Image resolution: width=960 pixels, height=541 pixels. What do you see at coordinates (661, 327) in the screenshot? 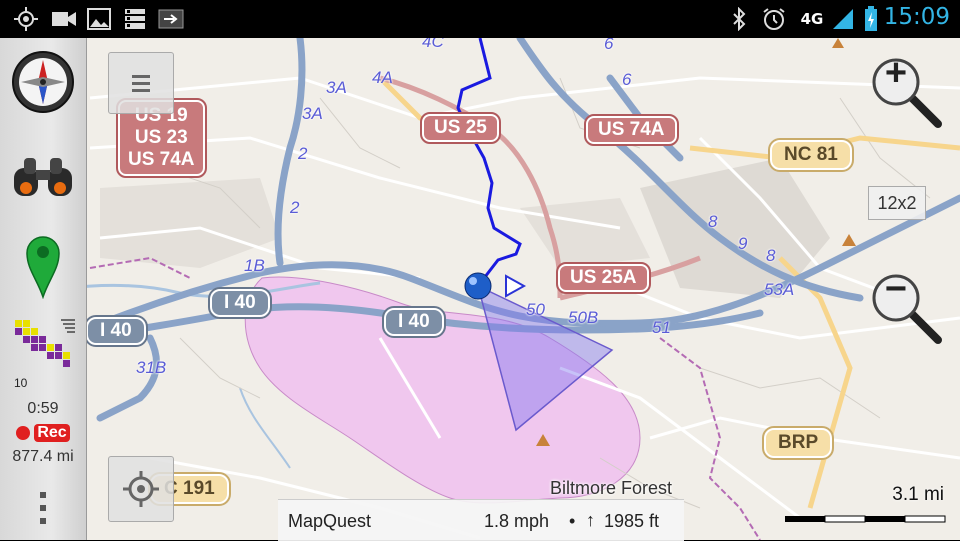
I see `exit-label: 51` at bounding box center [661, 327].